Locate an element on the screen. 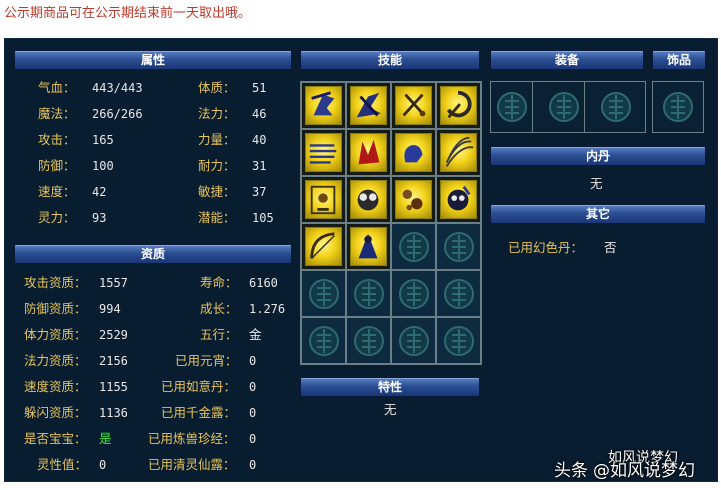 This screenshot has width=721, height=490. attr-label: 防御： is located at coordinates (57, 165).